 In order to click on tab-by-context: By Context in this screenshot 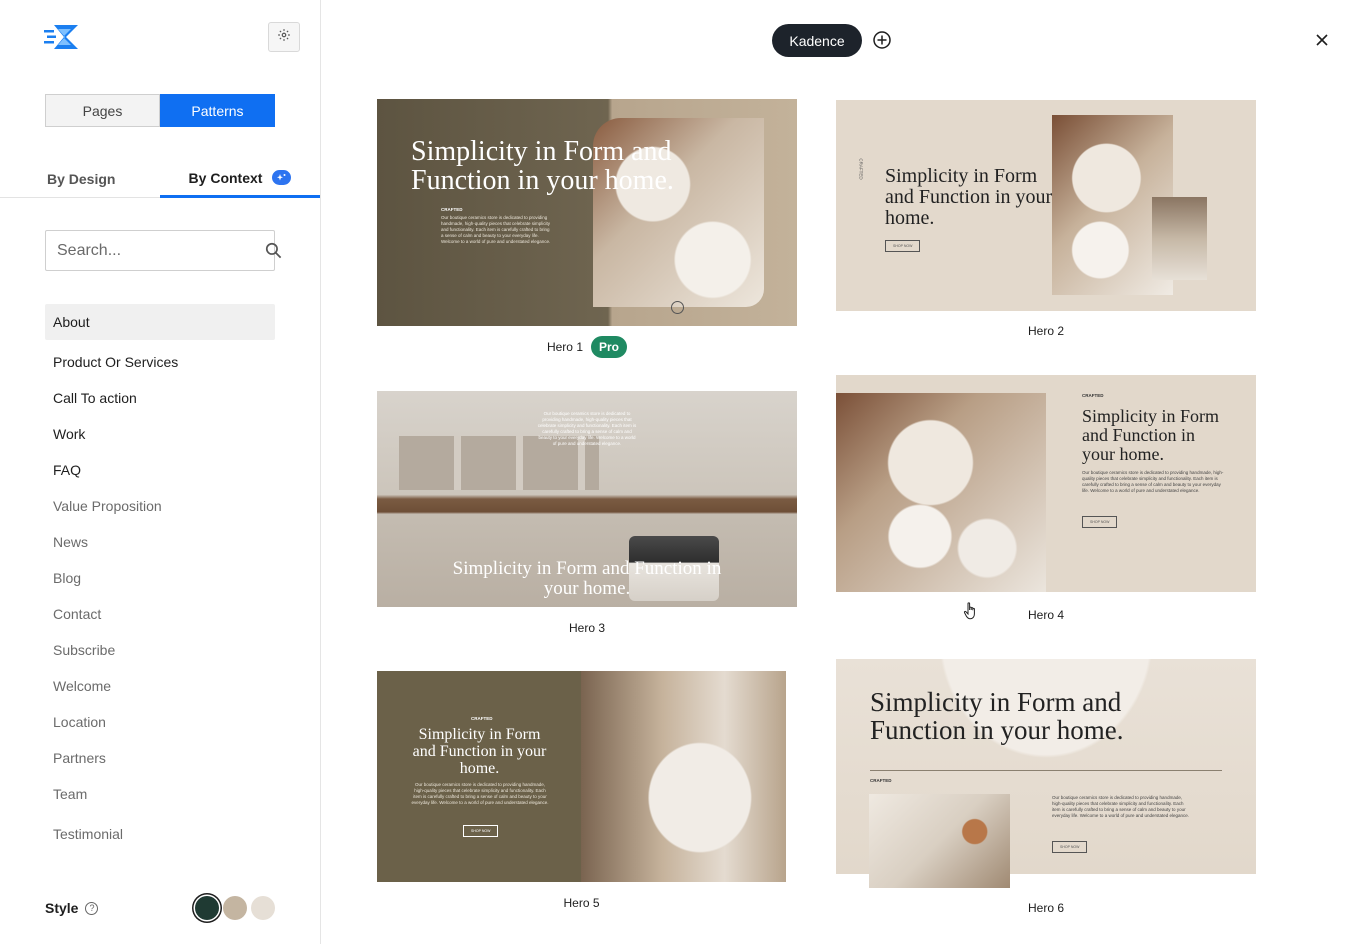, I will do `click(240, 179)`.